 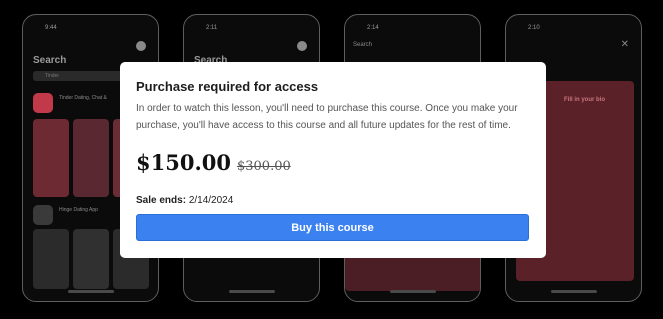 What do you see at coordinates (212, 28) in the screenshot?
I see `status-time: 2:11` at bounding box center [212, 28].